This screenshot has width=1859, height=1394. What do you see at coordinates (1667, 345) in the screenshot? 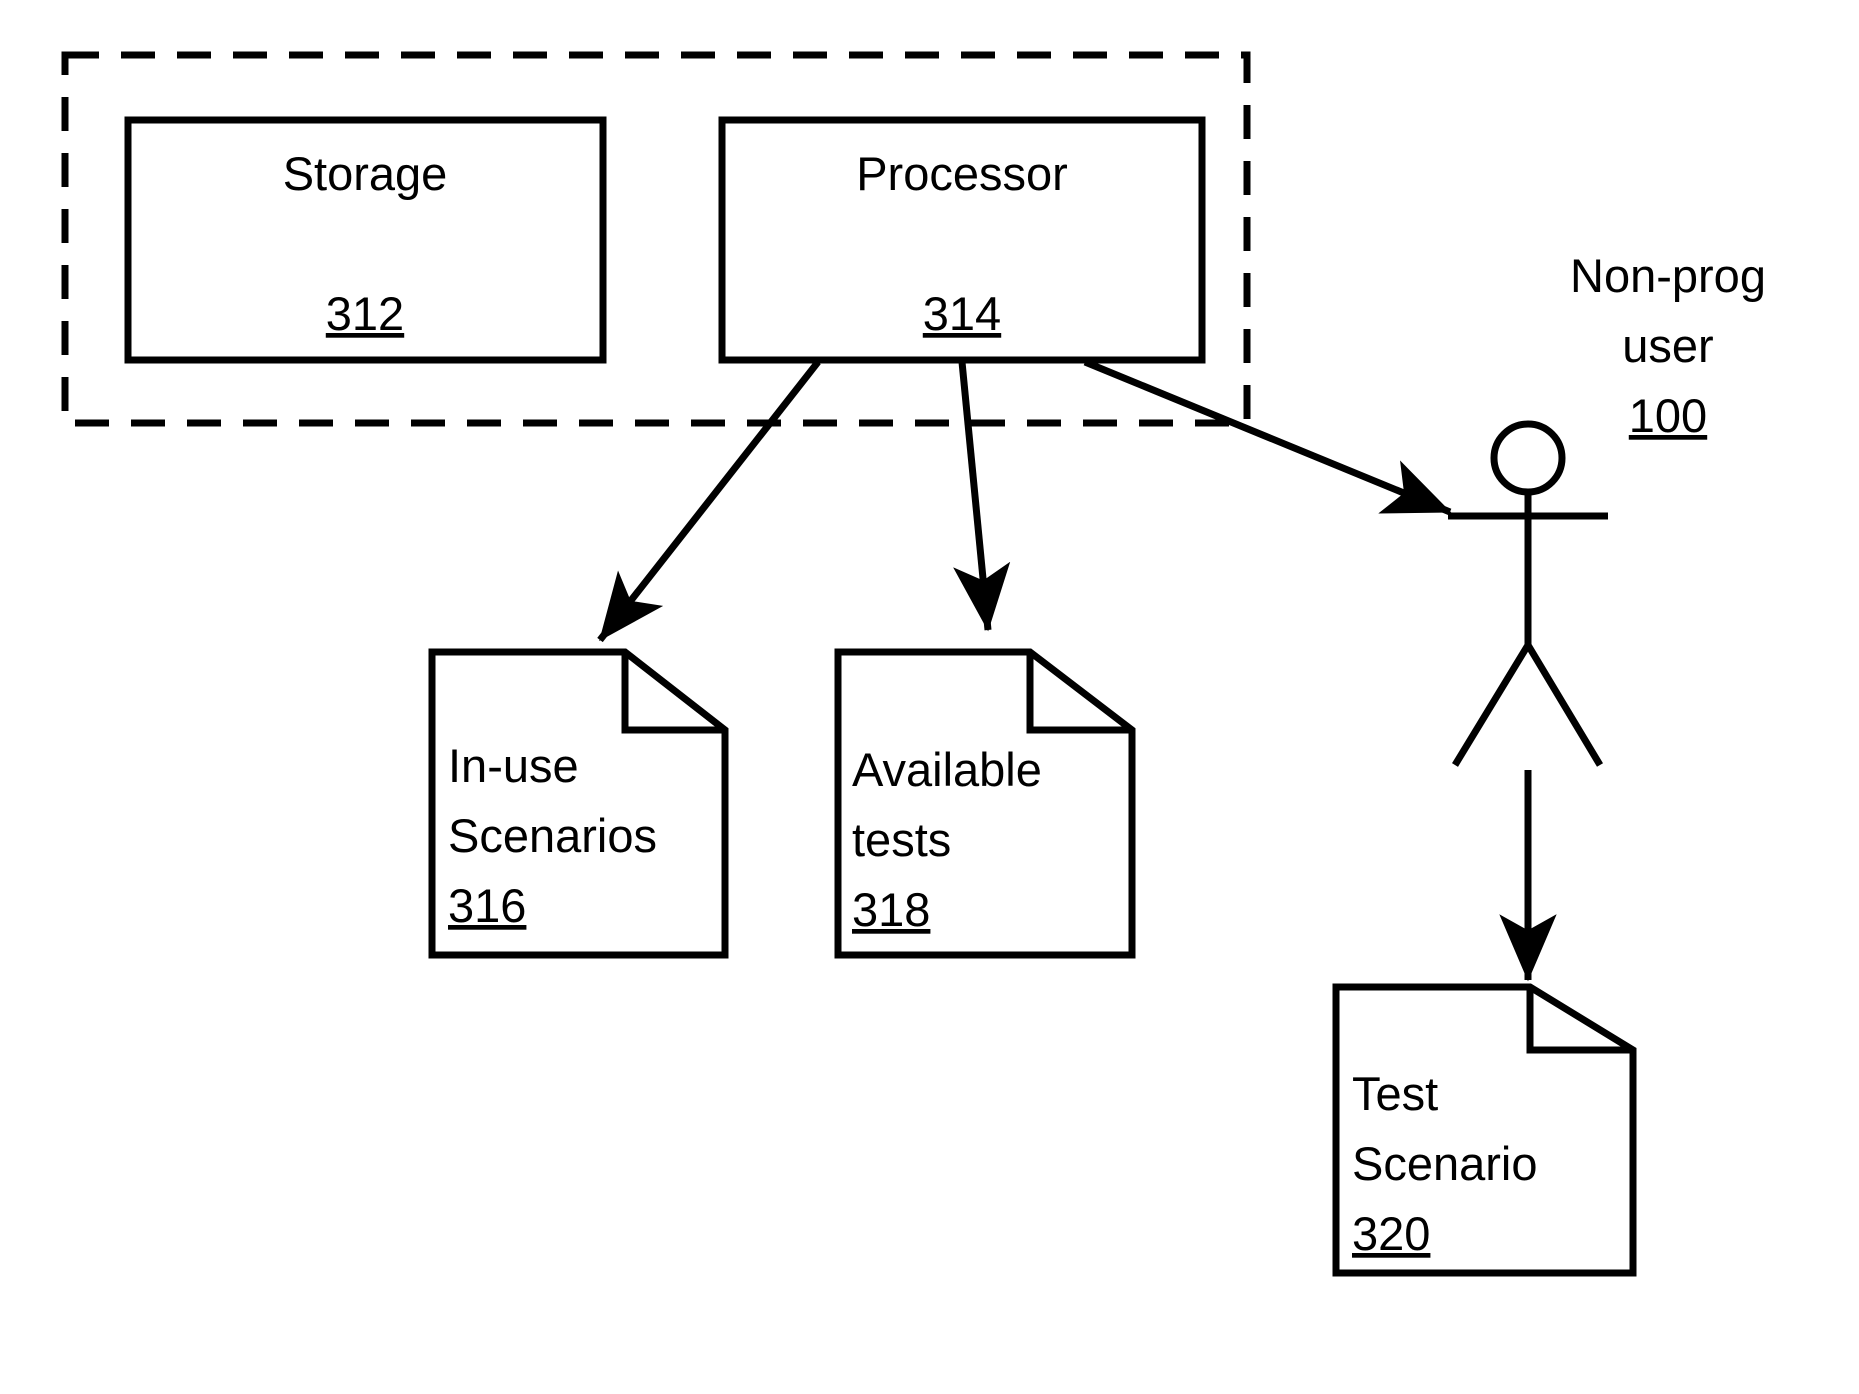
I see `non-prog-user-line2: user` at bounding box center [1667, 345].